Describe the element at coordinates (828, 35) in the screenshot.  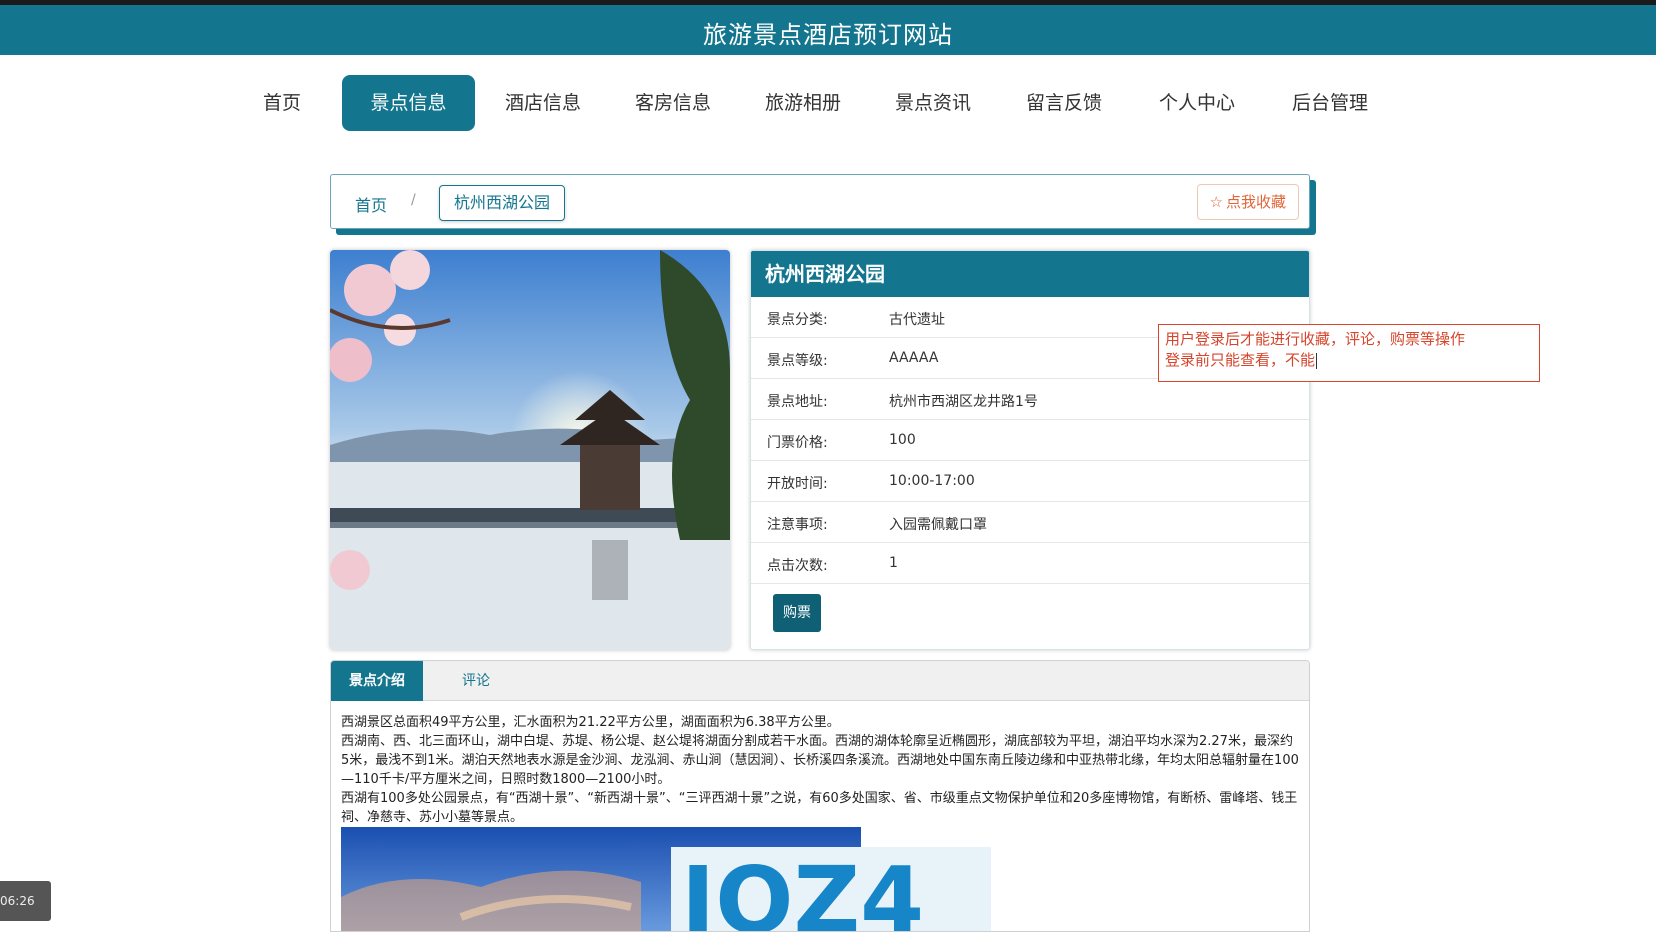
I see `site-title: 旅游景点酒店预订网站` at that location.